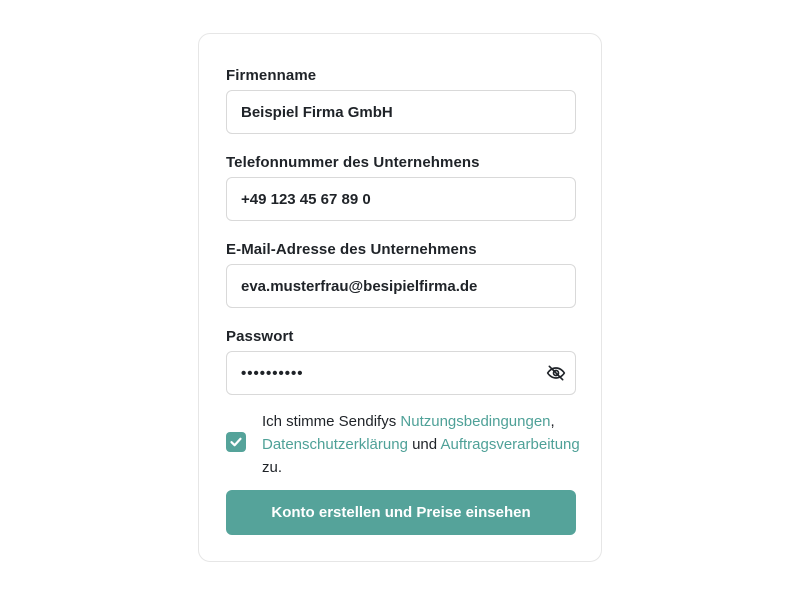 The image size is (800, 600). What do you see at coordinates (401, 112) in the screenshot?
I see `company-name-input` at bounding box center [401, 112].